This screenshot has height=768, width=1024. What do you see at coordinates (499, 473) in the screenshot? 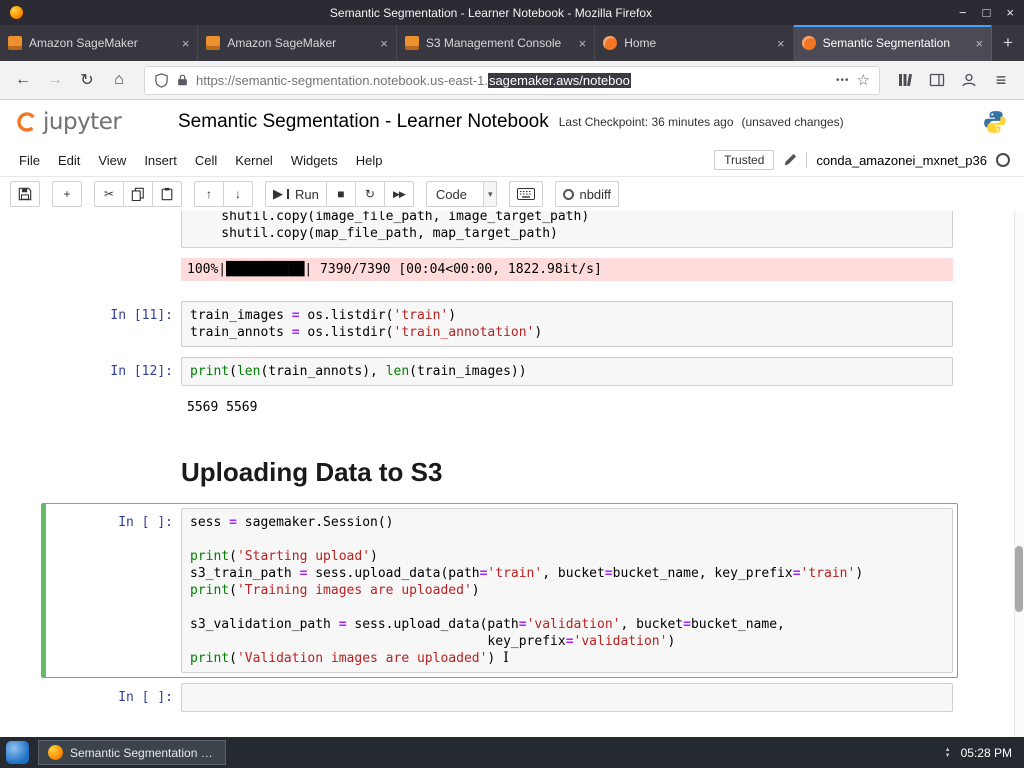
I see `markdown-cell: Uploading Data to S3` at bounding box center [499, 473].